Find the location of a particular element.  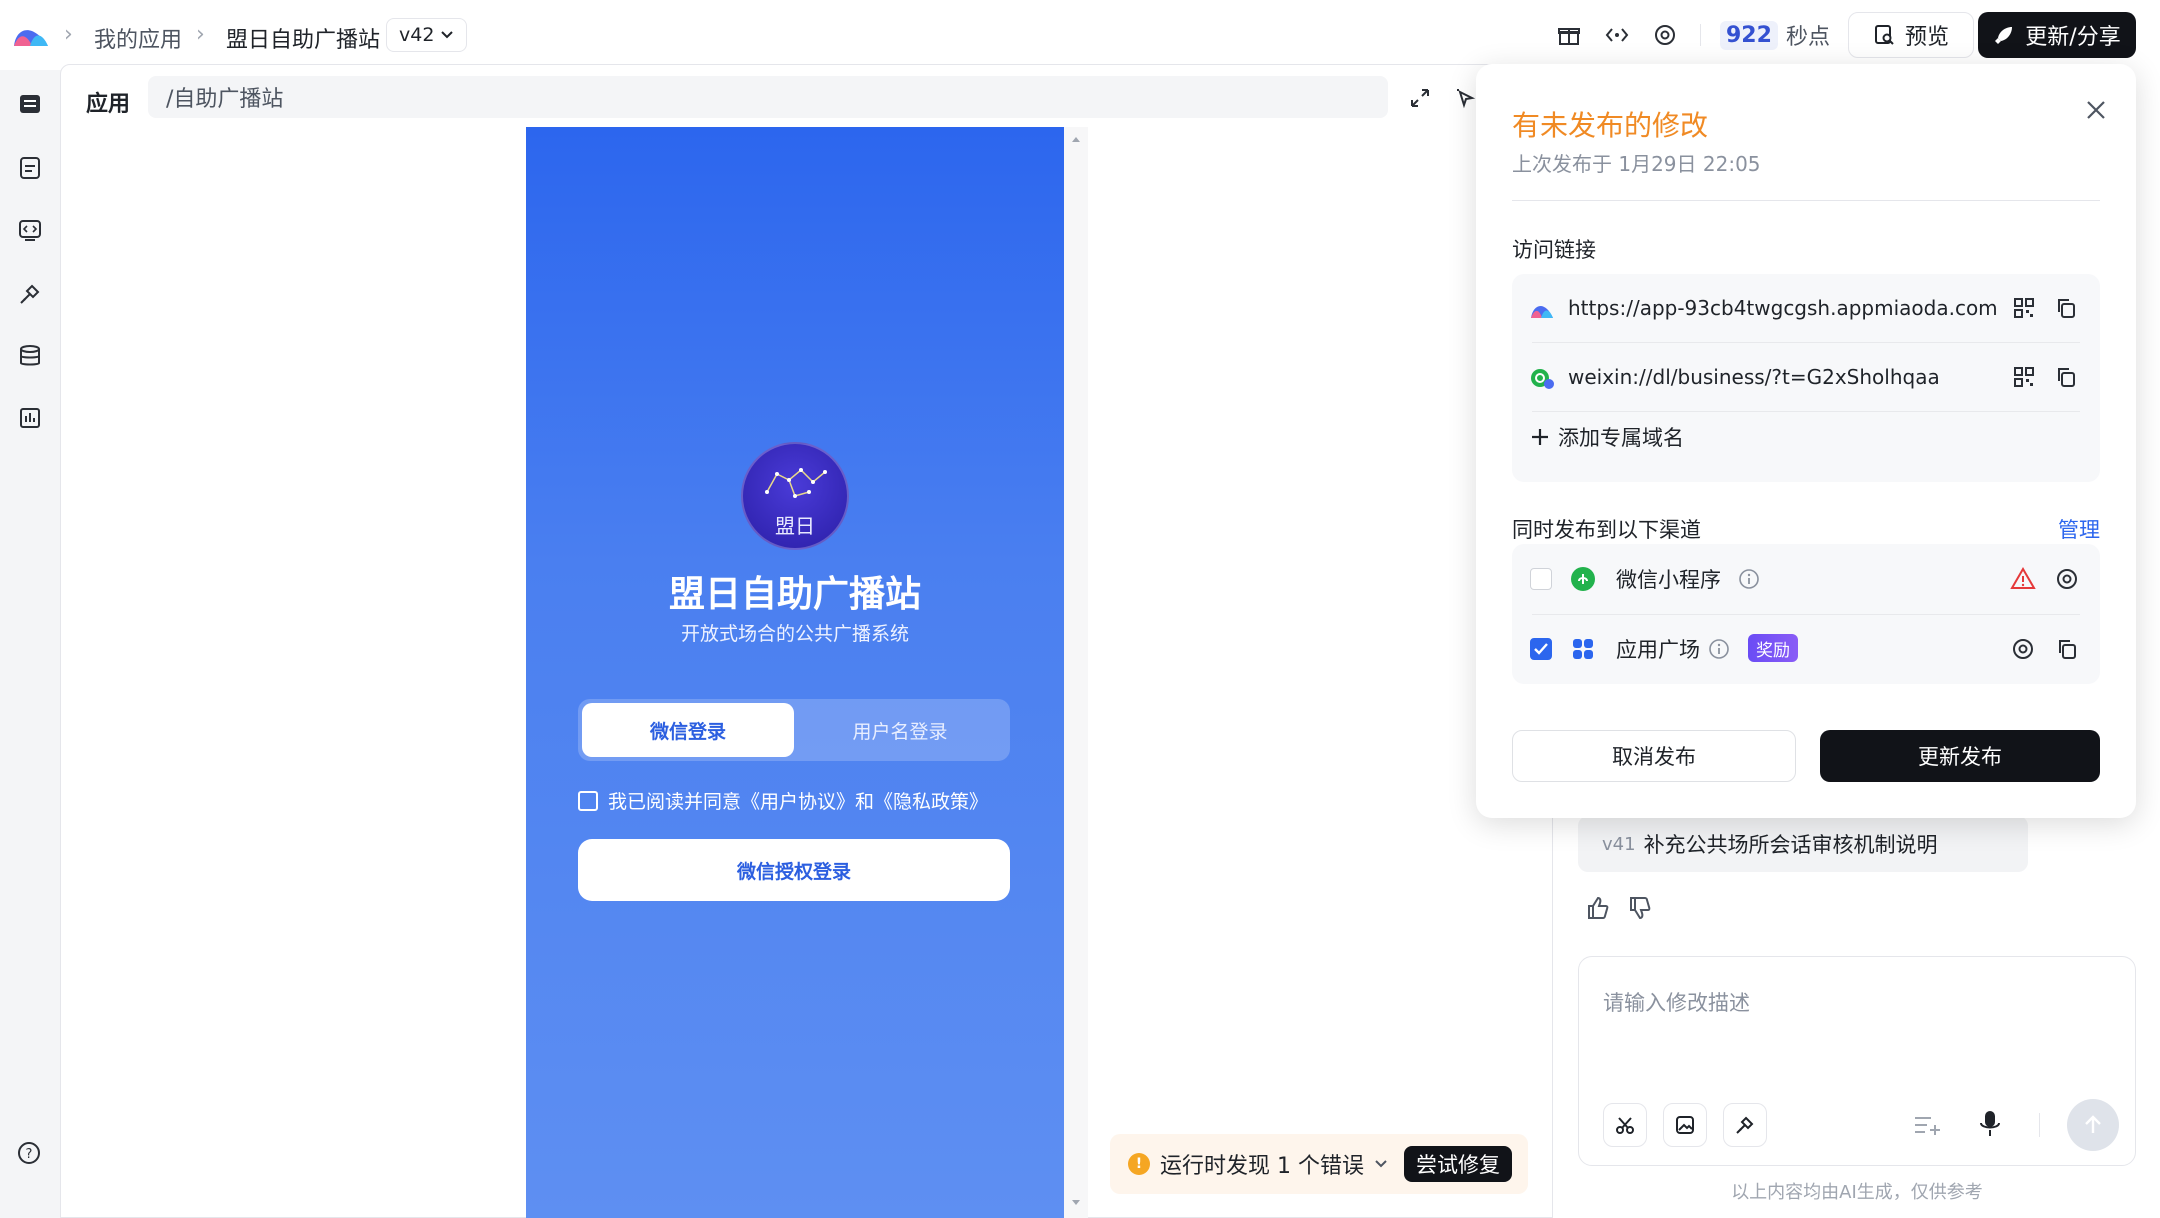

preview-scrollbar is located at coordinates (1076, 672).